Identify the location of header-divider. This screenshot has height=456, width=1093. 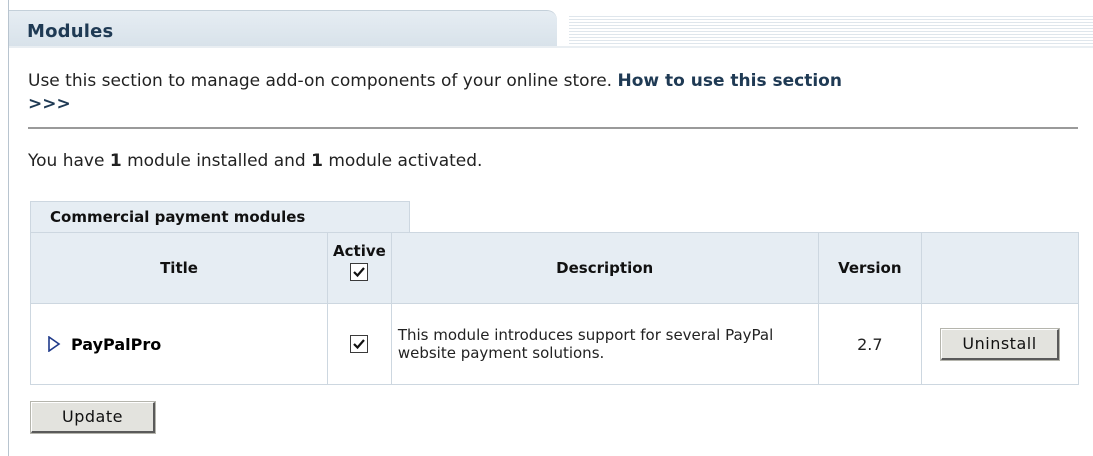
(551, 47).